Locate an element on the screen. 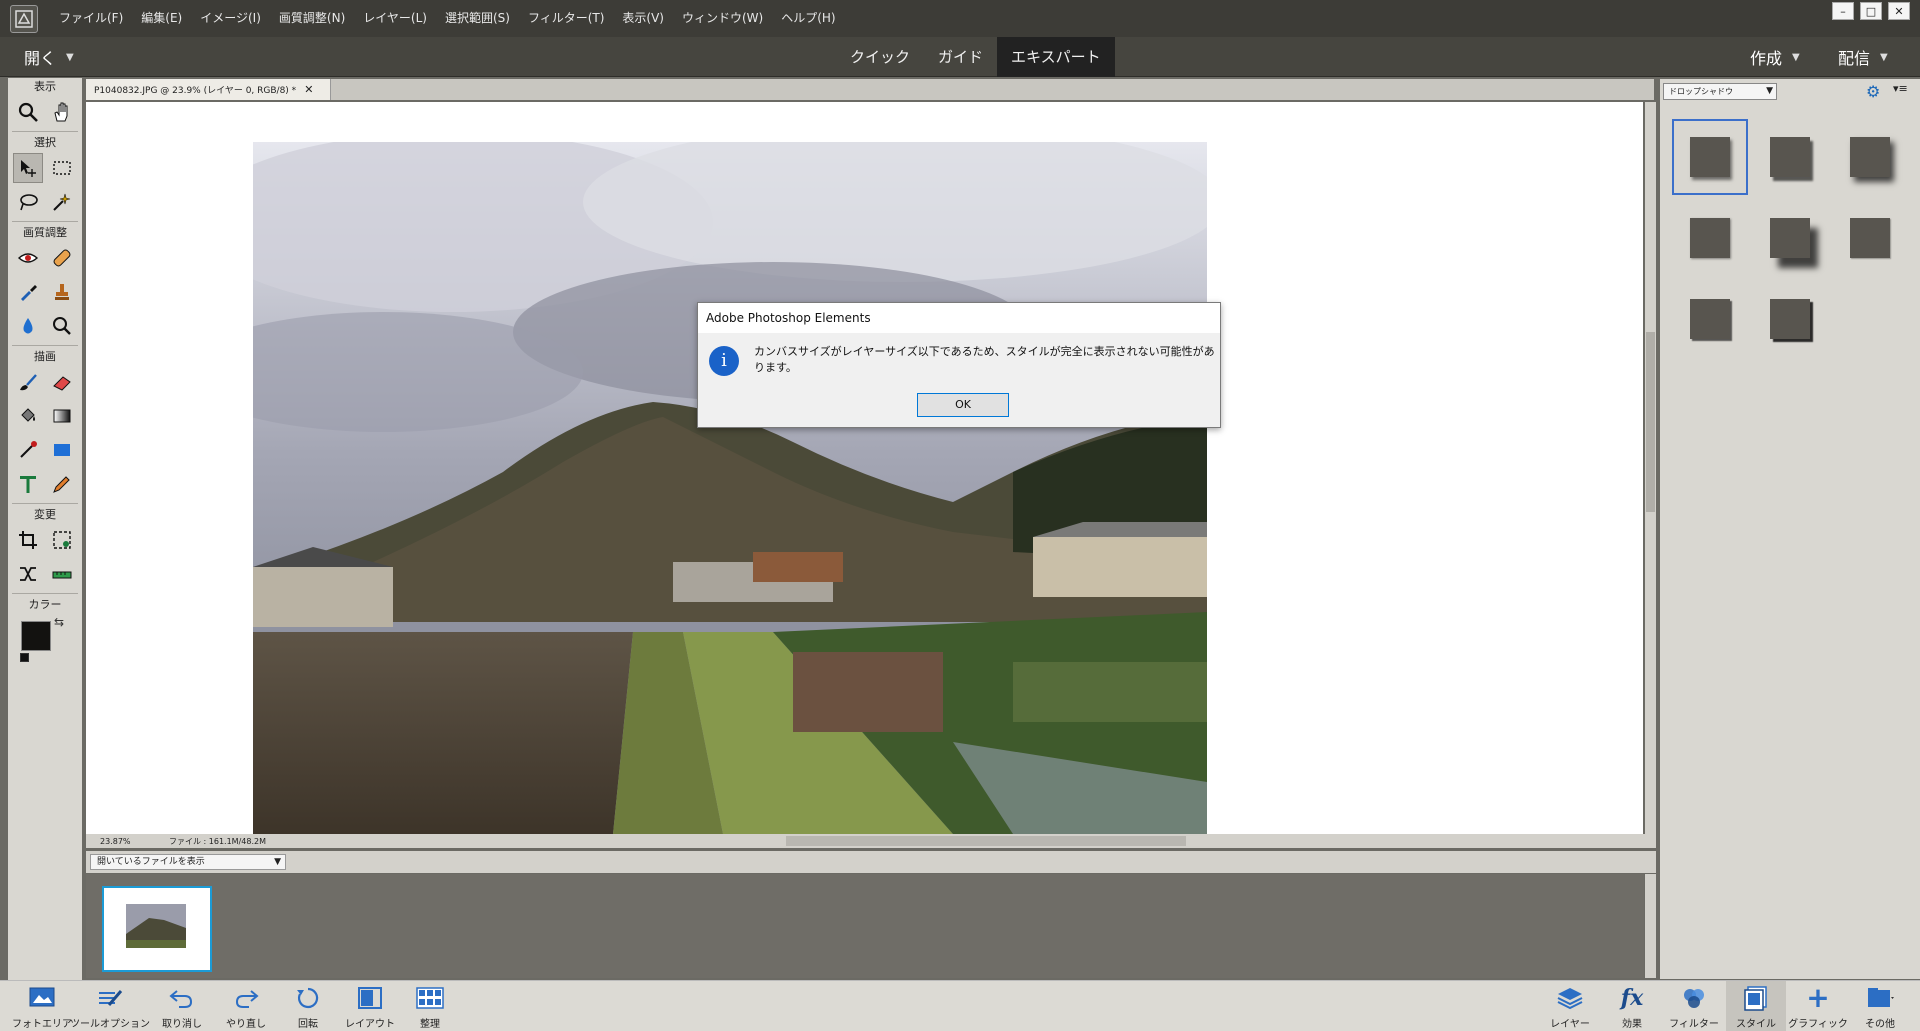 This screenshot has height=1031, width=1920. menu-view: 表示(V) is located at coordinates (643, 18).